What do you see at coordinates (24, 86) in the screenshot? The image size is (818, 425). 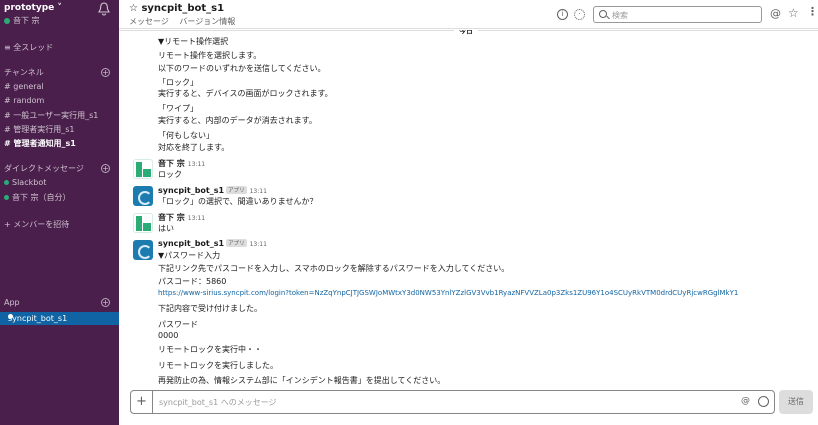 I see `sidebar-item-channel: # general` at bounding box center [24, 86].